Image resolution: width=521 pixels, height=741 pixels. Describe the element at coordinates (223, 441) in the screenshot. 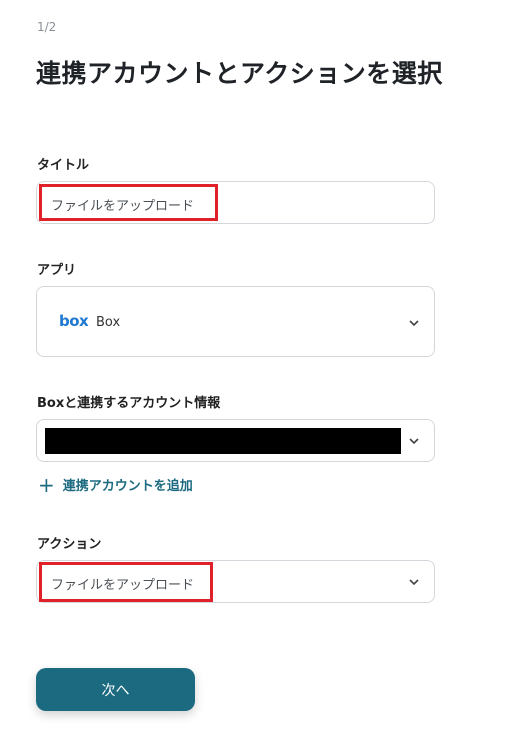

I see `redacted-account-value` at that location.